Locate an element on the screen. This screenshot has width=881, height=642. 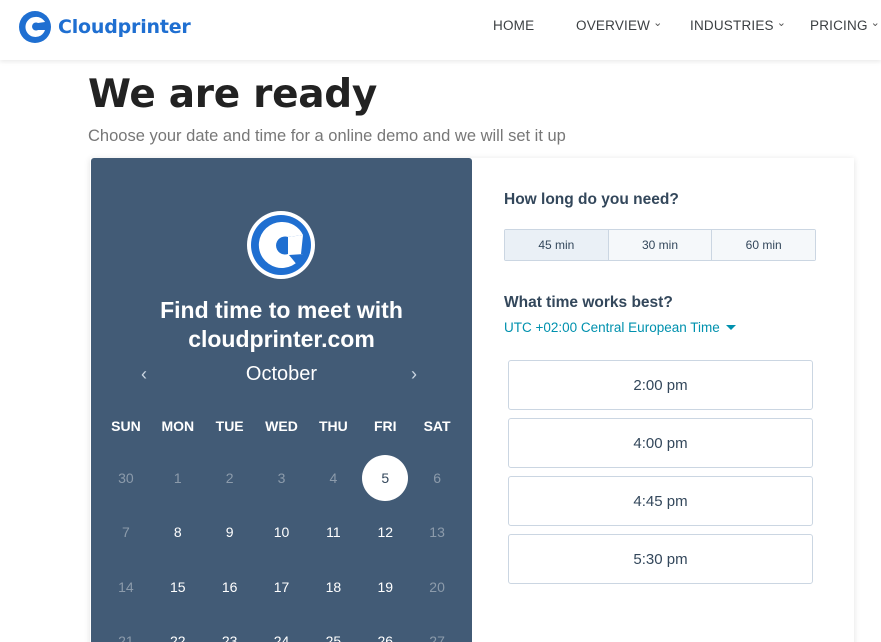
timezone-selector: UTC +02:00 Central European Time is located at coordinates (620, 327).